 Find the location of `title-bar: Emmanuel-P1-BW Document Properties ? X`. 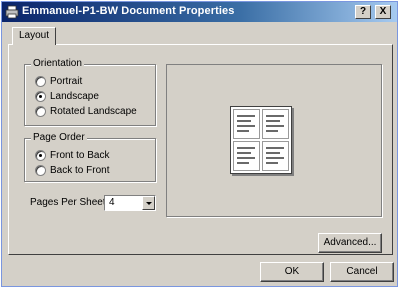

title-bar: Emmanuel-P1-BW Document Properties ? X is located at coordinates (199, 12).